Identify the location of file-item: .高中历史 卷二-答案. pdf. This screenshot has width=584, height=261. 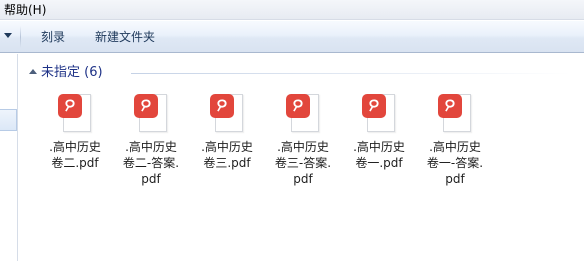
(151, 139).